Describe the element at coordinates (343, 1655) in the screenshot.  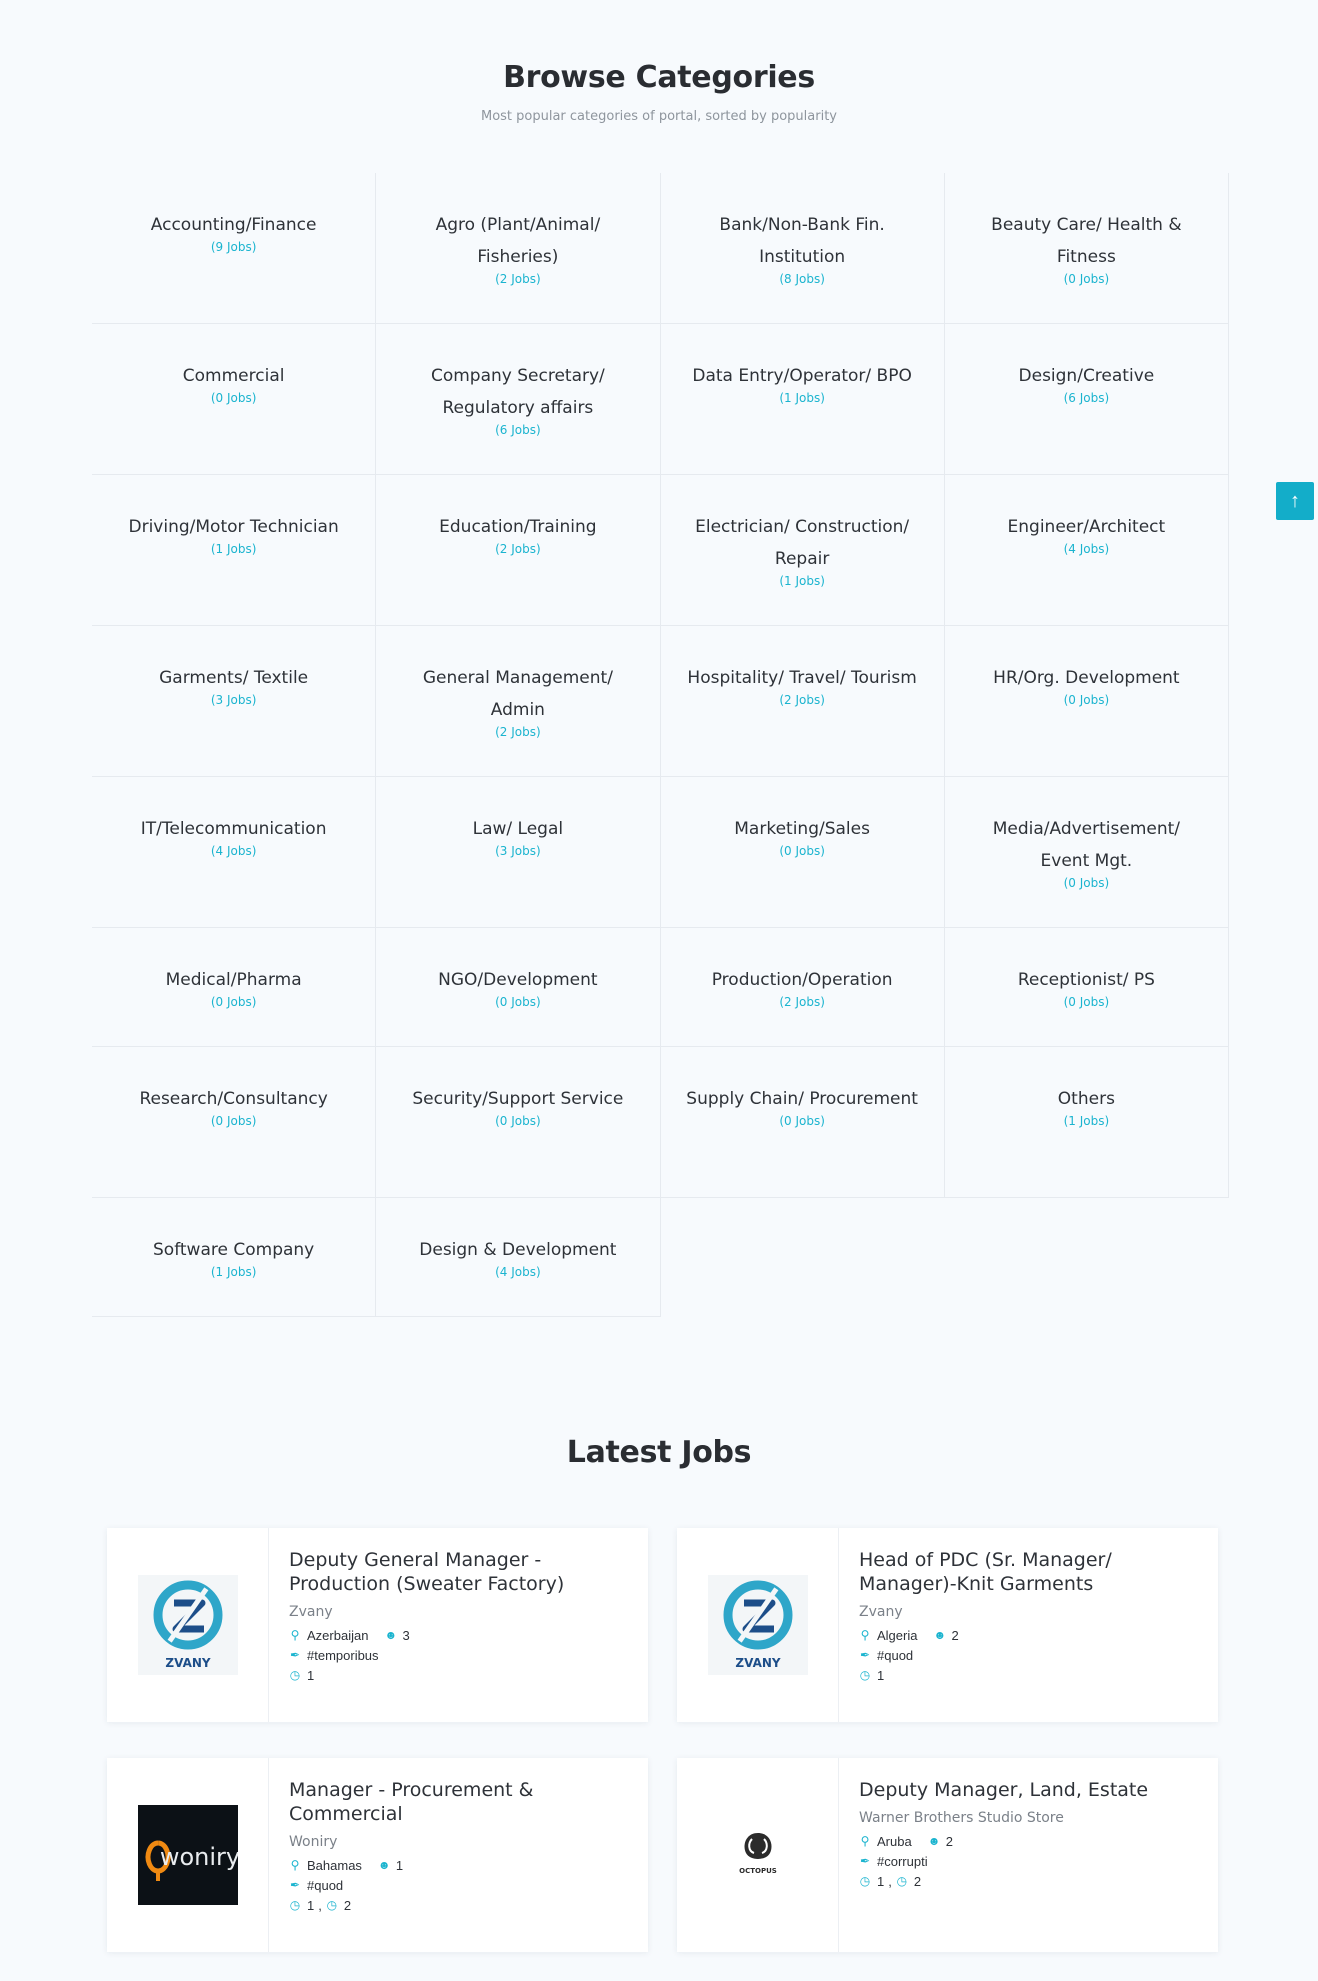
I see `job-tag: #temporibus` at that location.